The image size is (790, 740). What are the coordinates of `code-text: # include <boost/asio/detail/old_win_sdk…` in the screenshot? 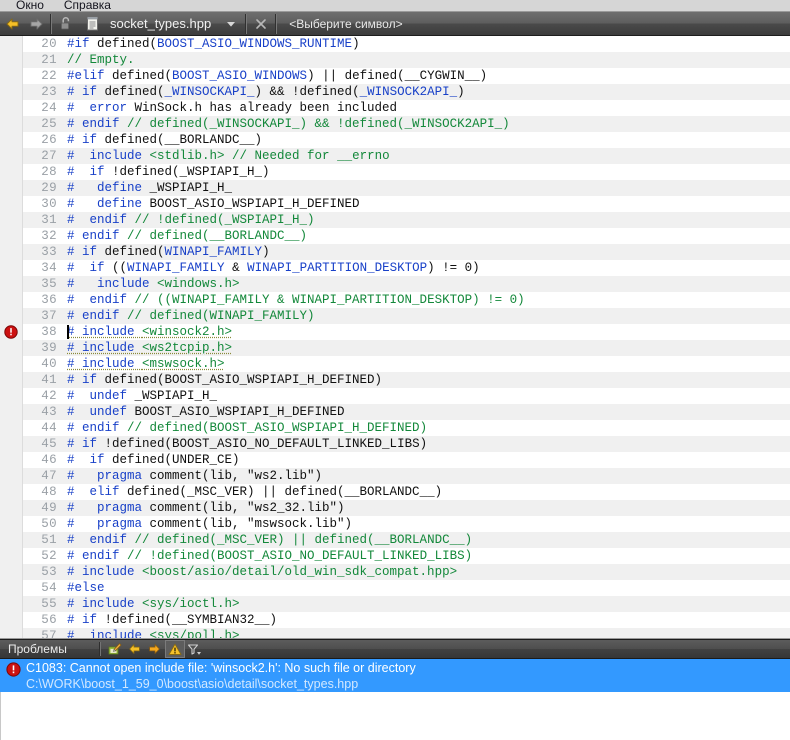 It's located at (426, 572).